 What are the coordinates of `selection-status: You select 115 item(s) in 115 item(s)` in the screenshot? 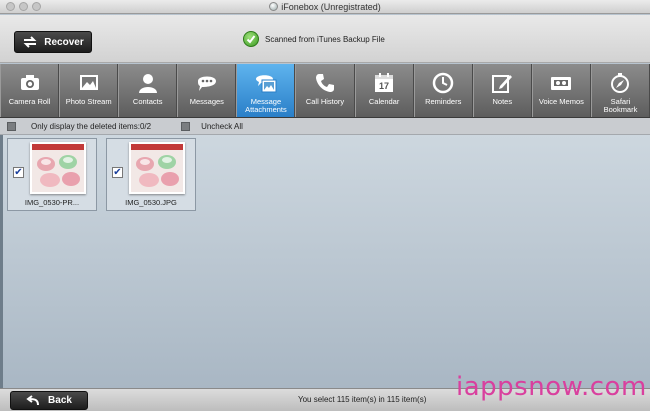 It's located at (362, 399).